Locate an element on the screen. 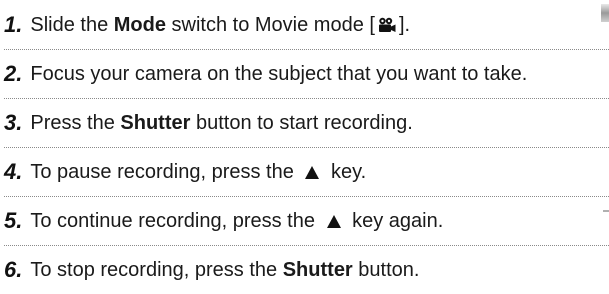 The image size is (609, 294). step-text-fragment: To stop recording, press the is located at coordinates (156, 269).